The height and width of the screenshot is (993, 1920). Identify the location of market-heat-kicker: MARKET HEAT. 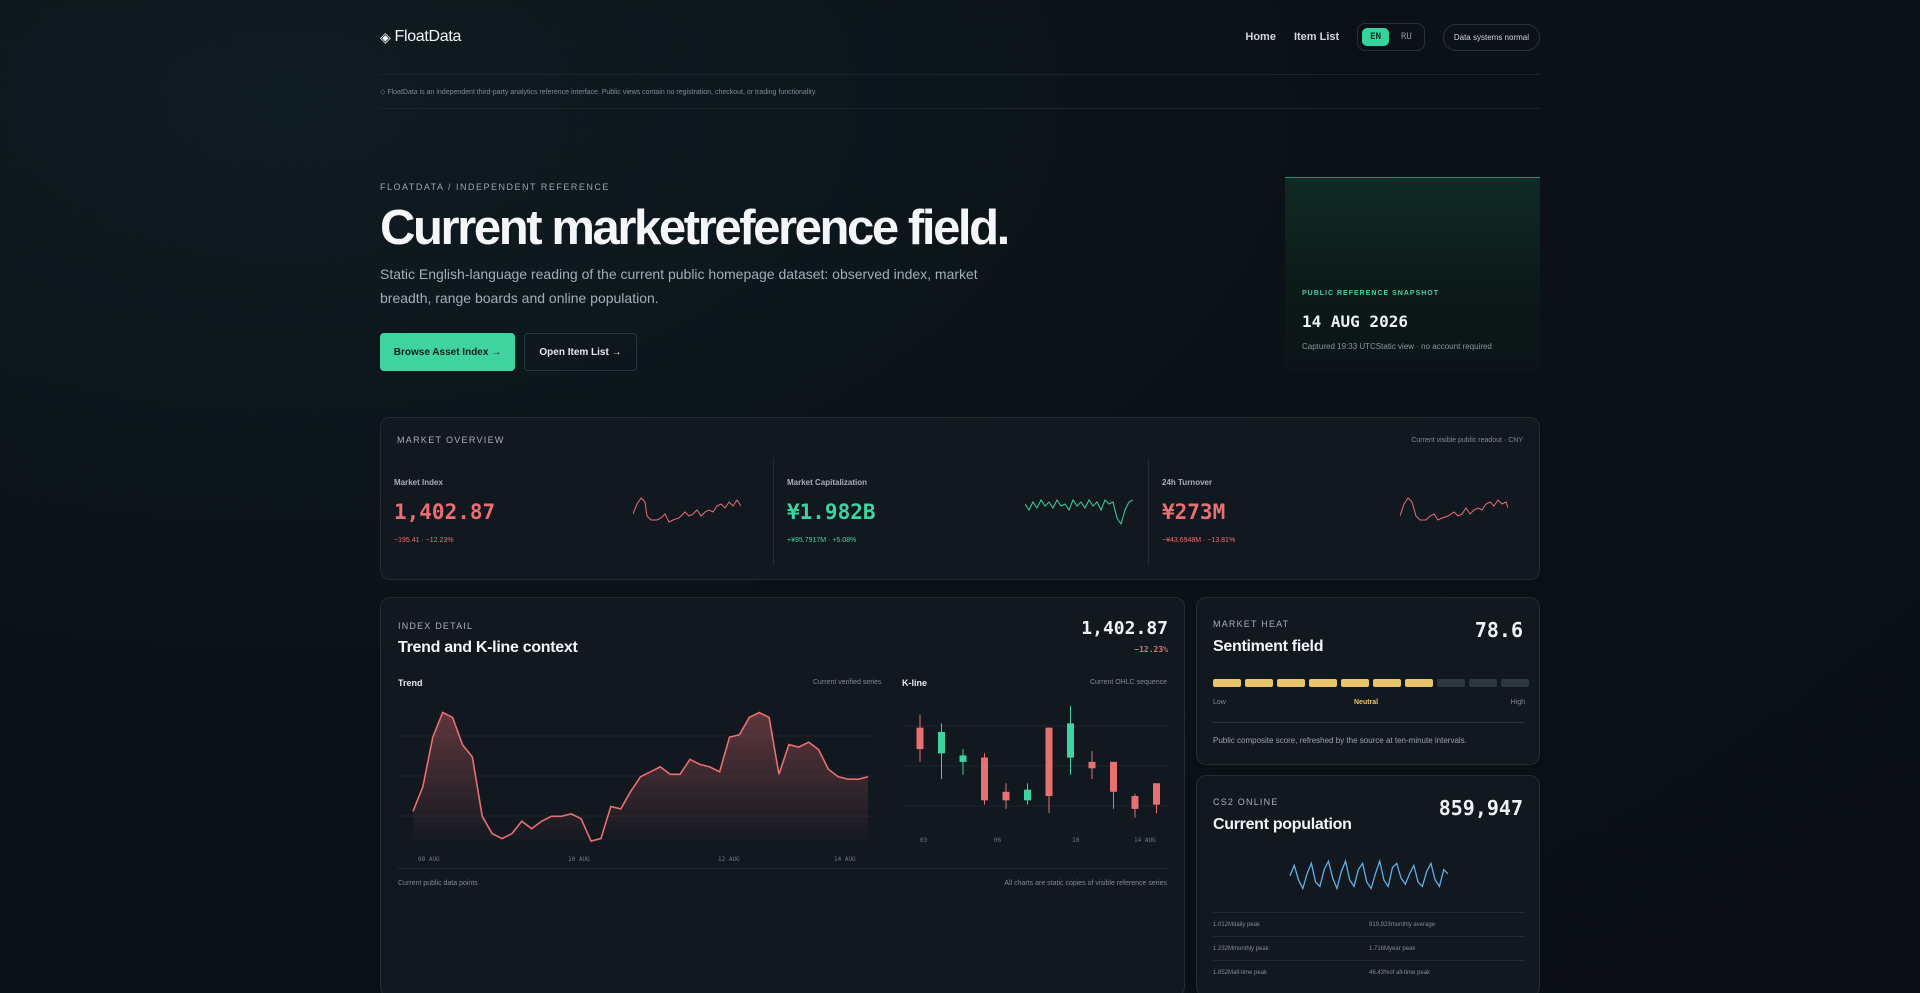
(1251, 624).